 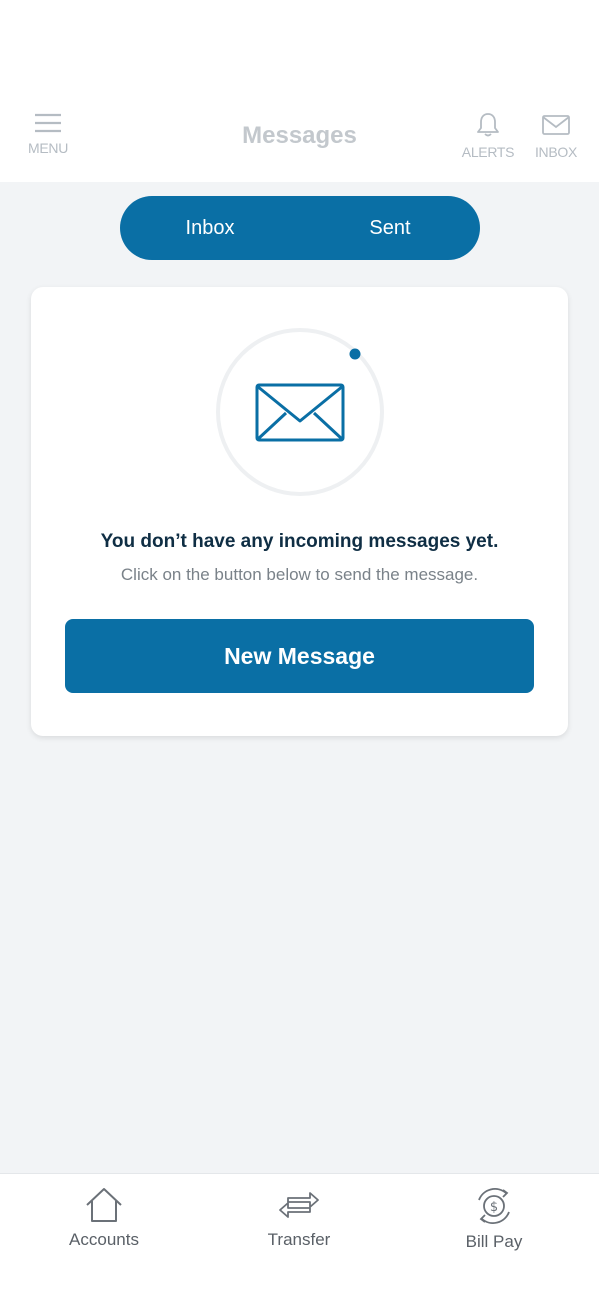 What do you see at coordinates (390, 228) in the screenshot?
I see `tab-sent: Sent` at bounding box center [390, 228].